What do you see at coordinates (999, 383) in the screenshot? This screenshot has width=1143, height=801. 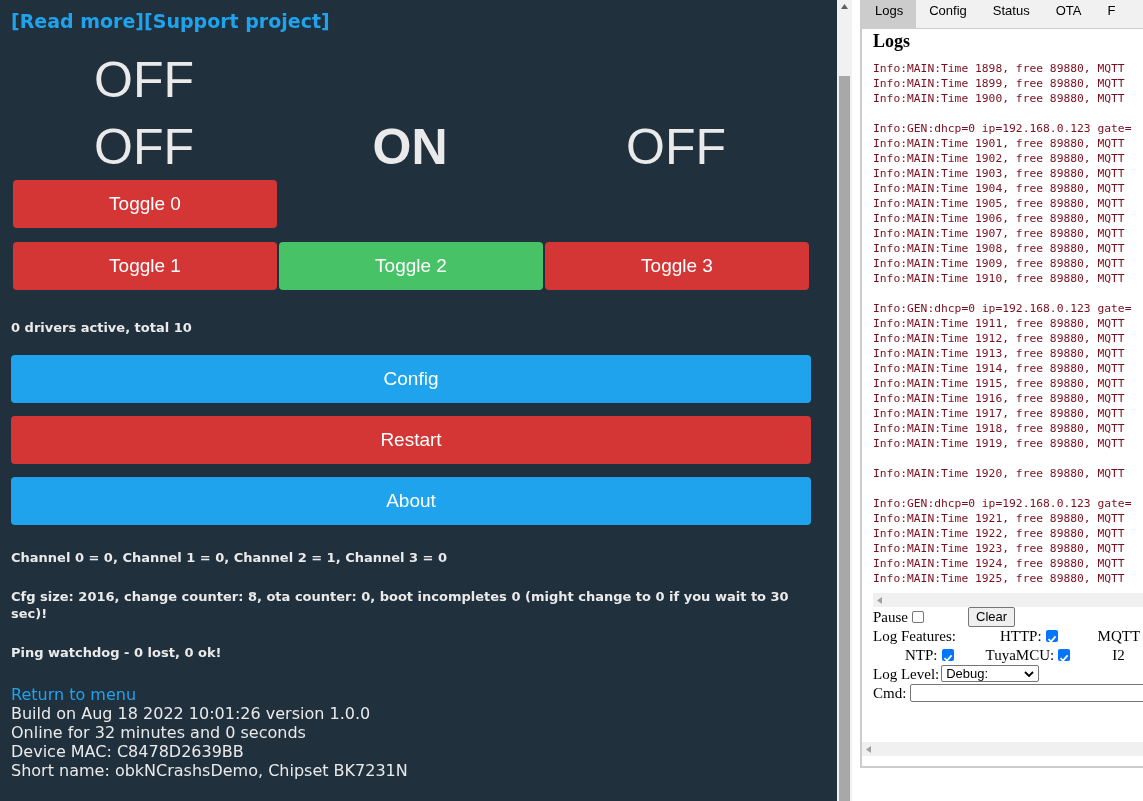 I see `log-line: Info:MAIN:Time 1915, free 89880, MQTT` at bounding box center [999, 383].